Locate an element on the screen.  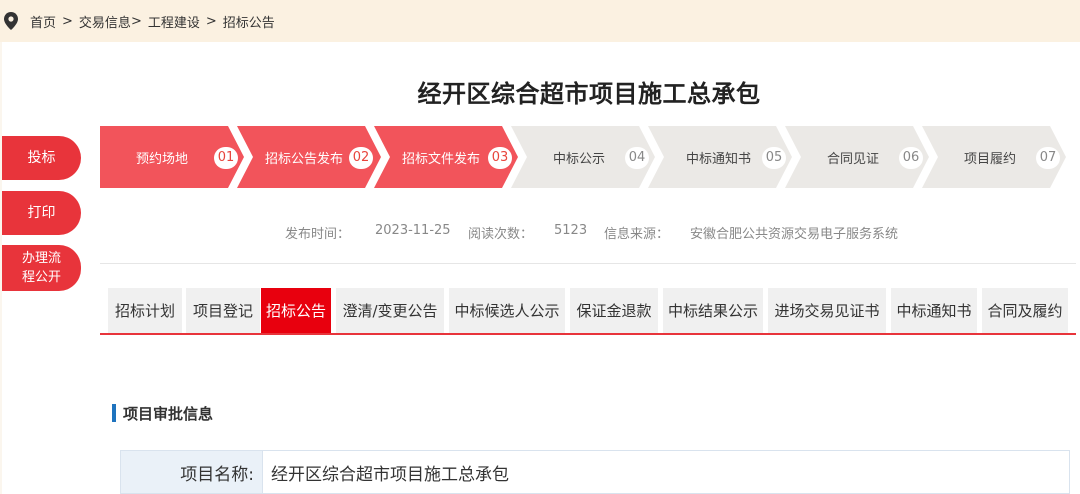
info-source-value: 安徽合肥公共资源交易电子服务系统 is located at coordinates (794, 234).